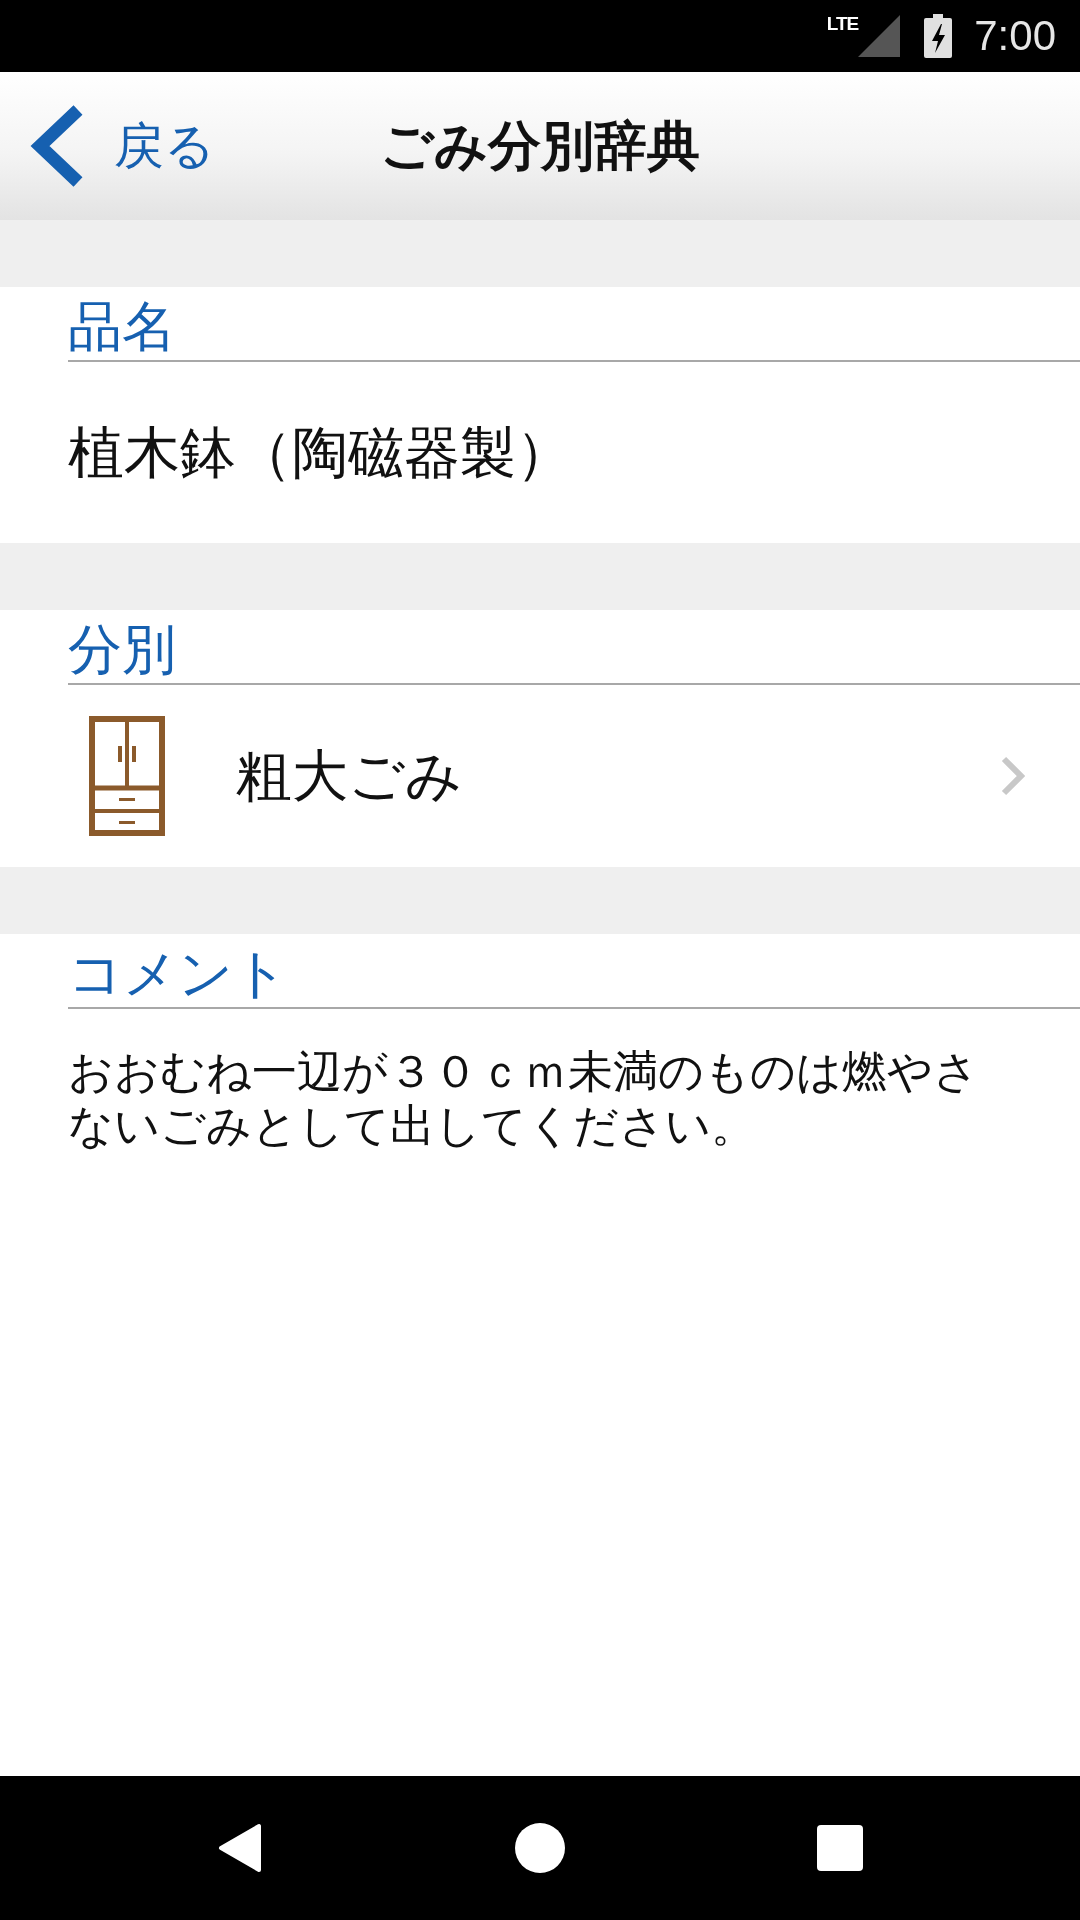 This screenshot has width=1080, height=1920. I want to click on chevron-left-icon, so click(57, 146).